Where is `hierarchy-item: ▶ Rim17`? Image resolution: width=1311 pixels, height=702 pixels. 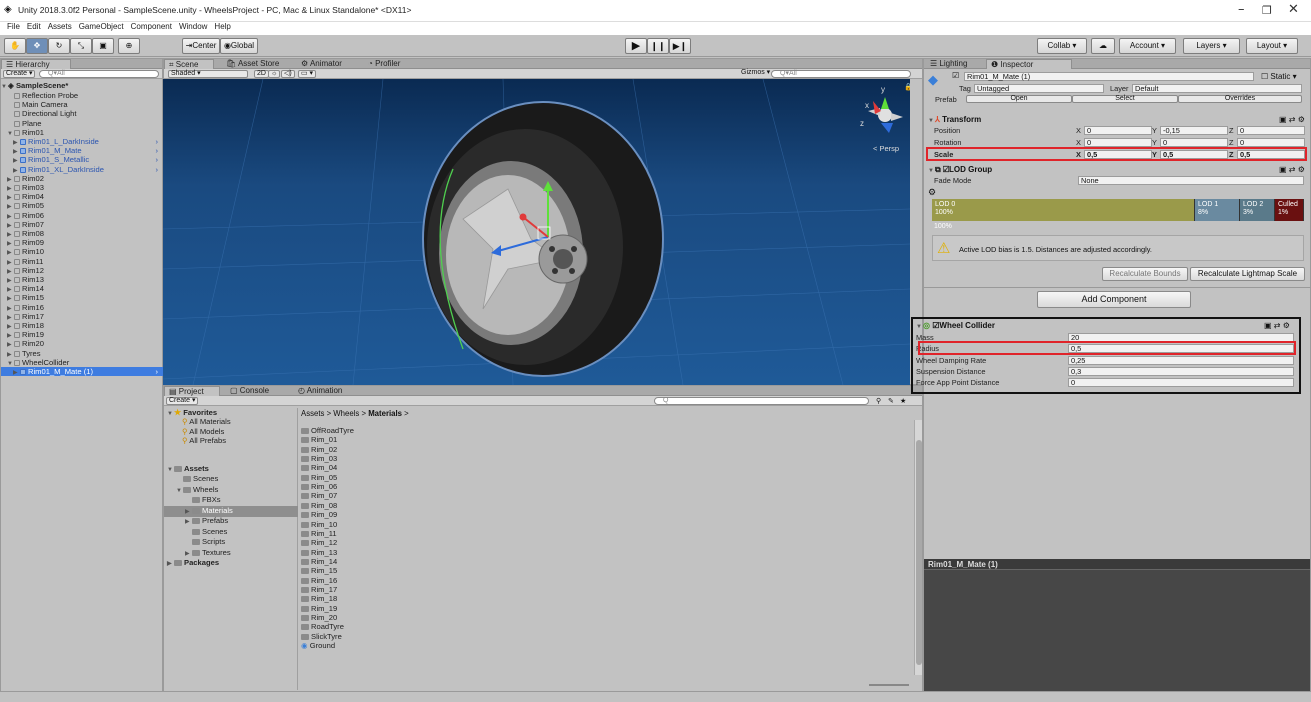
hierarchy-item: ▶ Rim17 is located at coordinates (82, 316).